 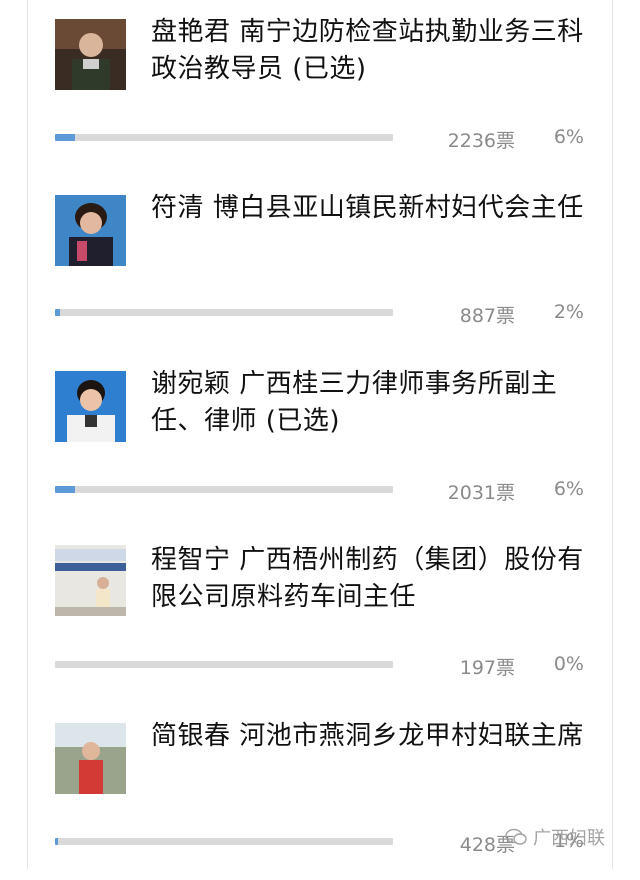 What do you see at coordinates (487, 845) in the screenshot?
I see `vote-count: 428票` at bounding box center [487, 845].